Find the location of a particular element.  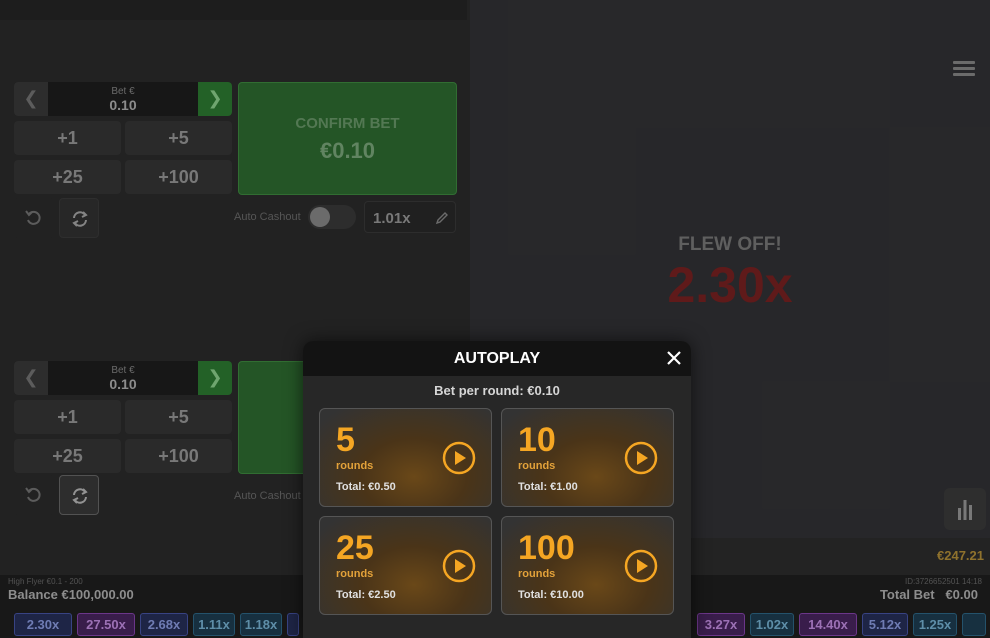

autoplay-option-5: 5 rounds Total: €0.50 is located at coordinates (405, 457).